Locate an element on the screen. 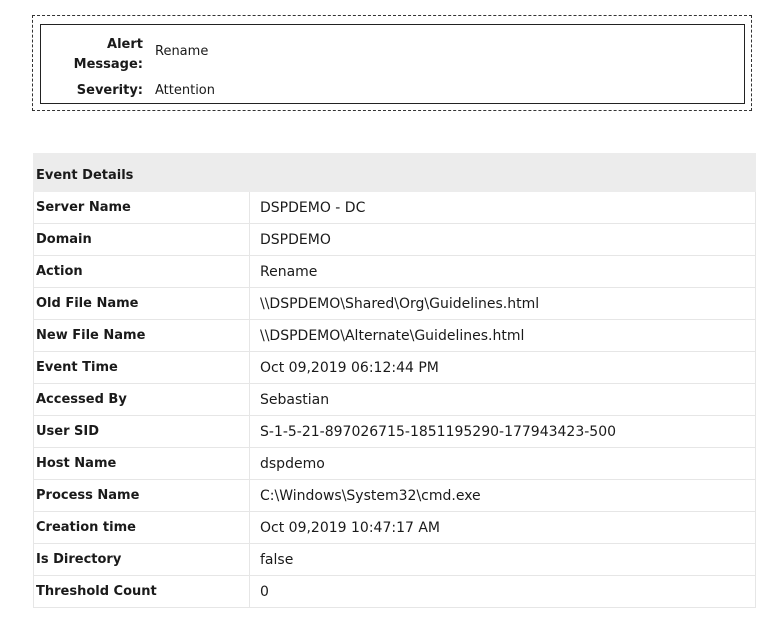 The width and height of the screenshot is (782, 635). row-value-process-name: C:\Windows\System32\cmd.exe is located at coordinates (502, 495).